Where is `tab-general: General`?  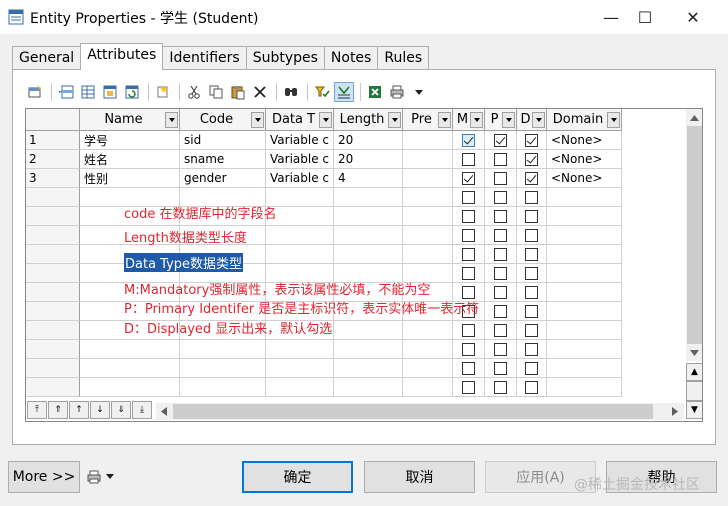 tab-general: General is located at coordinates (47, 58).